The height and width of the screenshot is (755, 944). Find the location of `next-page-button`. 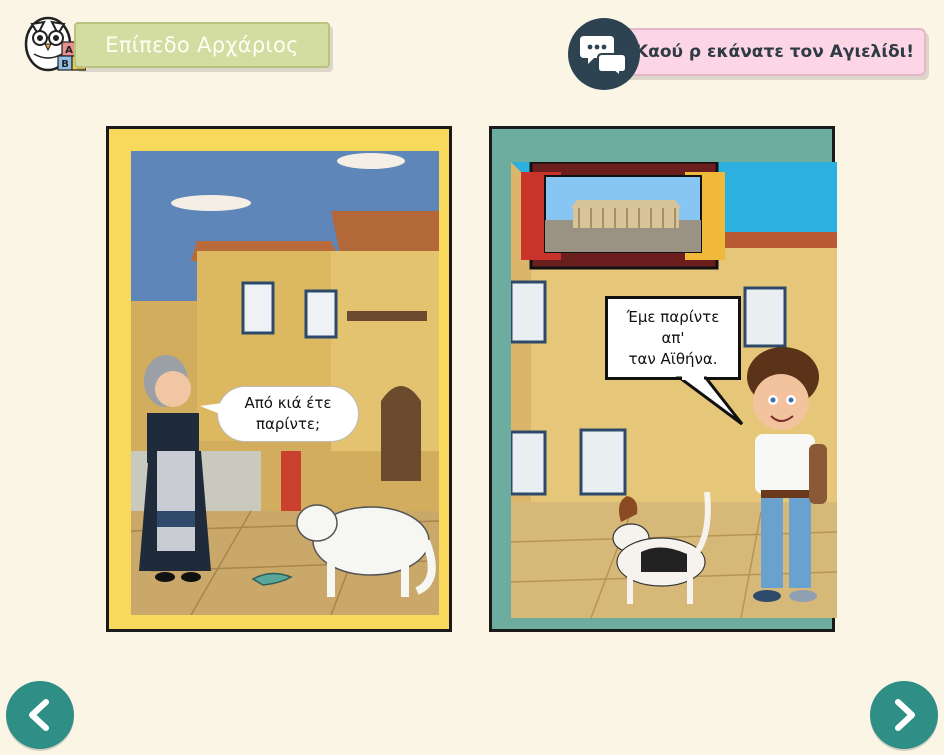

next-page-button is located at coordinates (904, 715).